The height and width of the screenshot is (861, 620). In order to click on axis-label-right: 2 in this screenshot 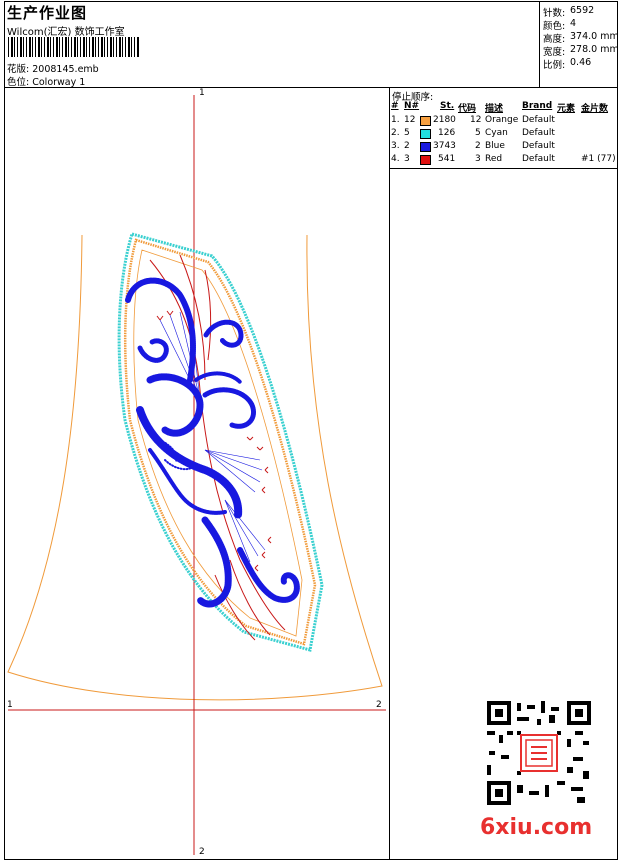, I will do `click(379, 705)`.